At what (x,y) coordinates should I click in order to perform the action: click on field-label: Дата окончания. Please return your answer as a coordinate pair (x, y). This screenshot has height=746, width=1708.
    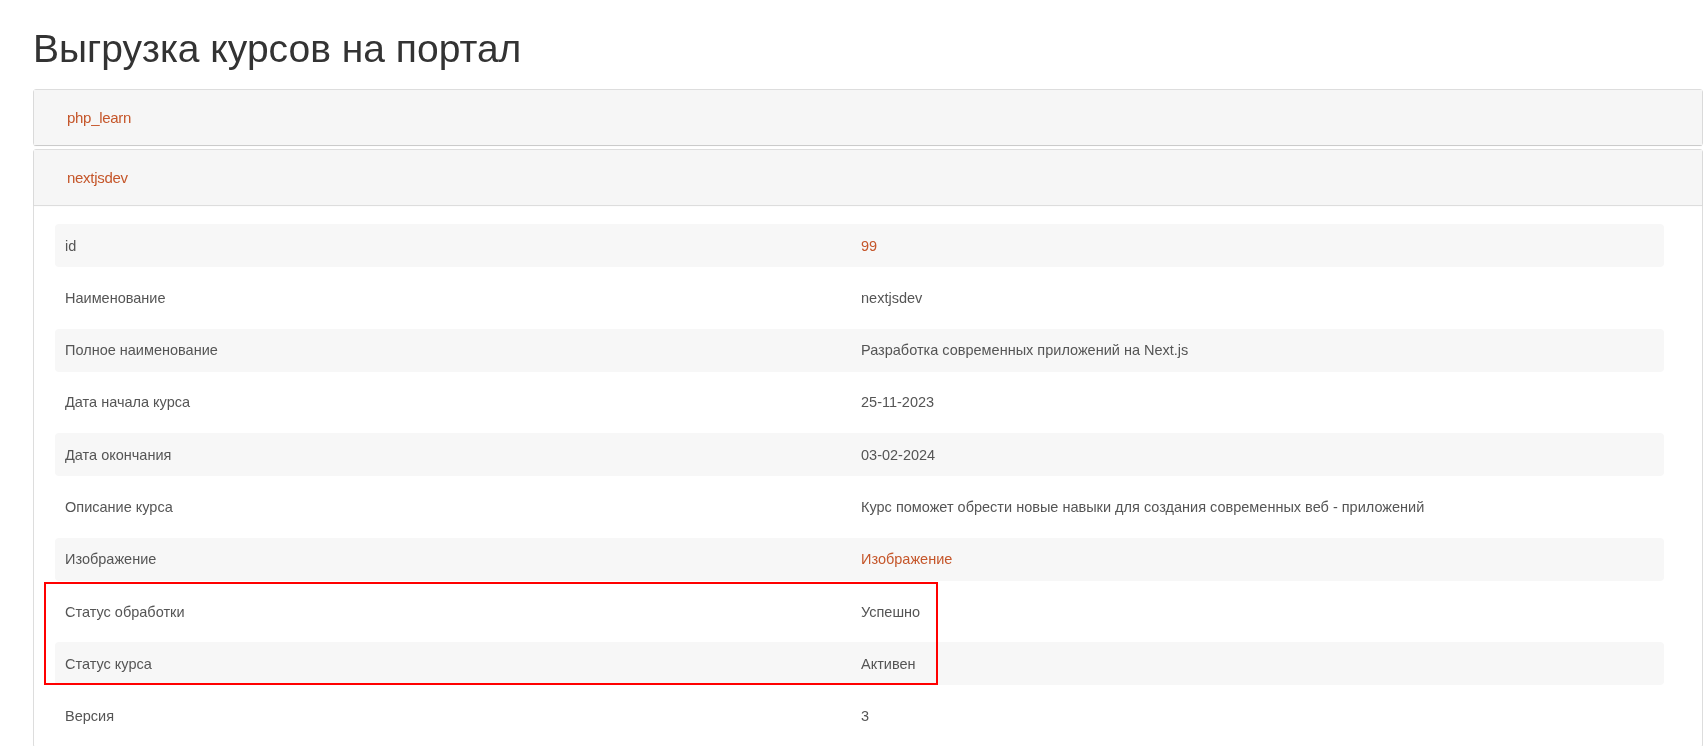
    Looking at the image, I should click on (118, 454).